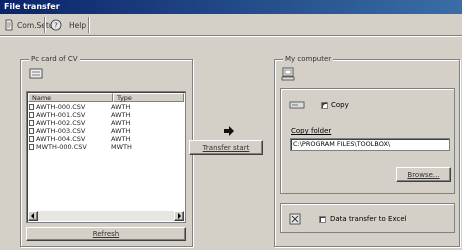 The width and height of the screenshot is (462, 250). What do you see at coordinates (324, 105) in the screenshot?
I see `copy-checkbox-box: ✓` at bounding box center [324, 105].